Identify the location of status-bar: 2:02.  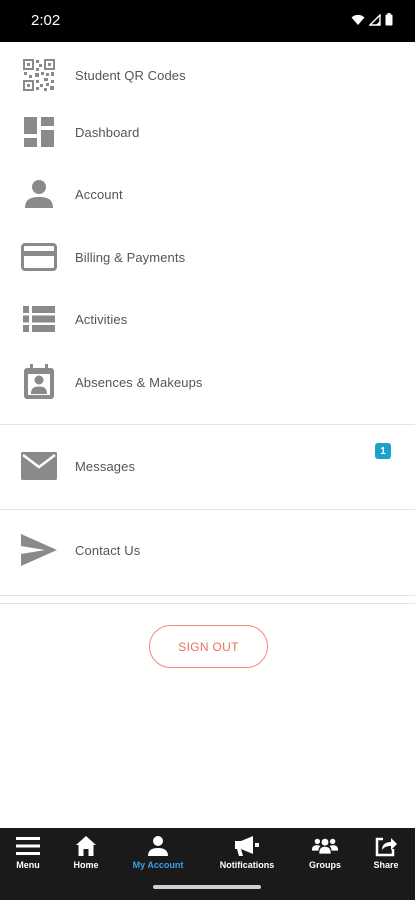
(207, 21).